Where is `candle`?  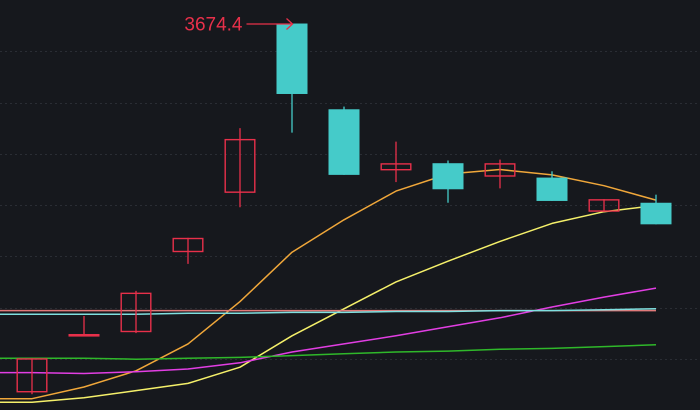 candle is located at coordinates (344, 140).